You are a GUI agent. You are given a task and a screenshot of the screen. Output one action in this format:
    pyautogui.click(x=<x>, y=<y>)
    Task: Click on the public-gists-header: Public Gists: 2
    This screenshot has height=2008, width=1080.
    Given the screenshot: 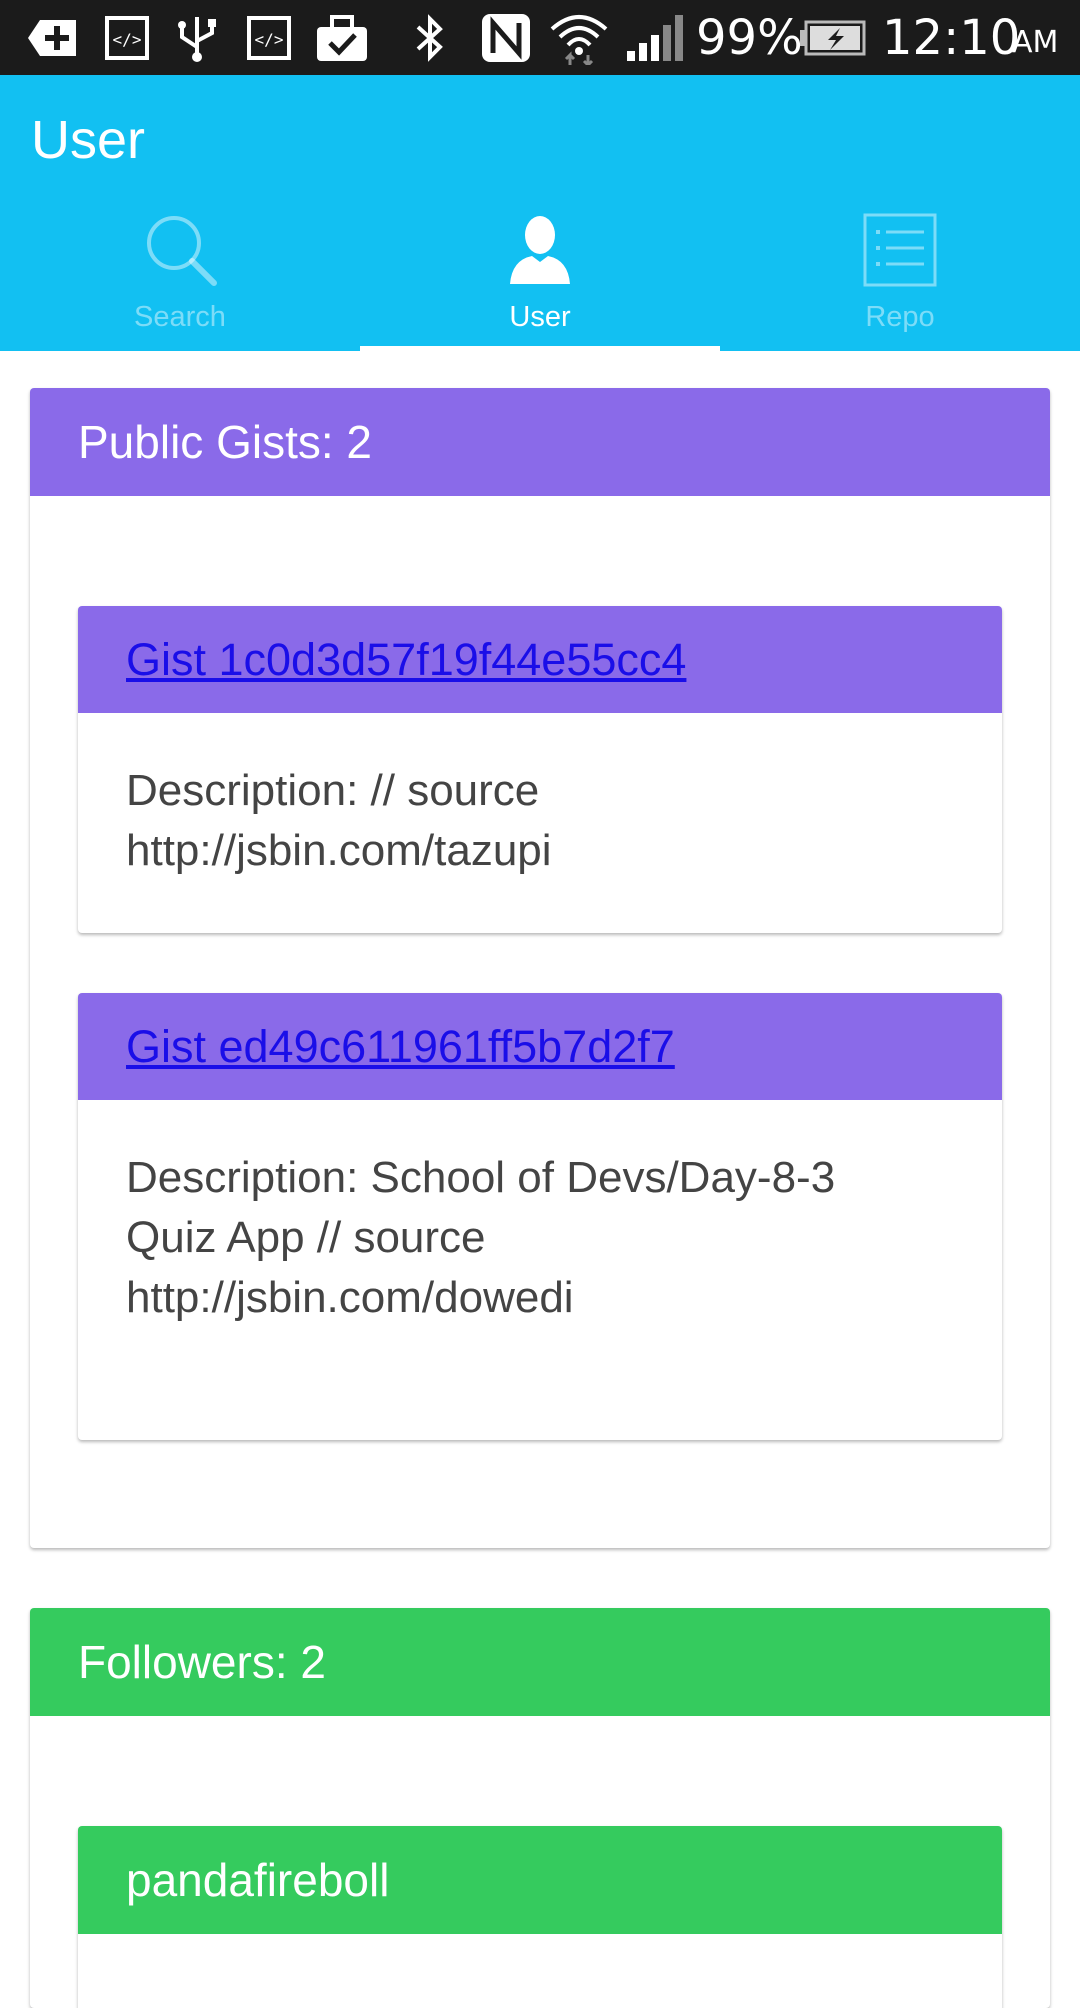 What is the action you would take?
    pyautogui.click(x=540, y=442)
    